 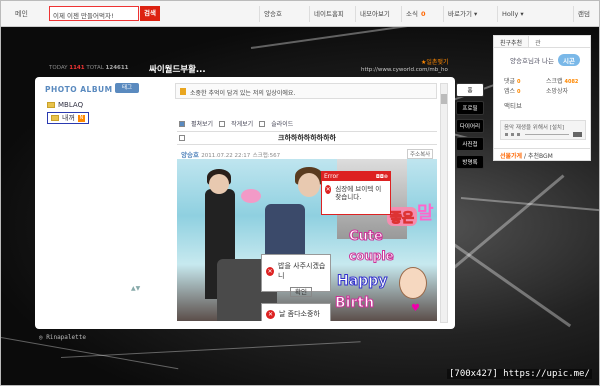 I want to click on fake-error-dialog: Error ◘◘⊗ ✕ 심장에 브이텍 이 찾습니다., so click(x=356, y=193).